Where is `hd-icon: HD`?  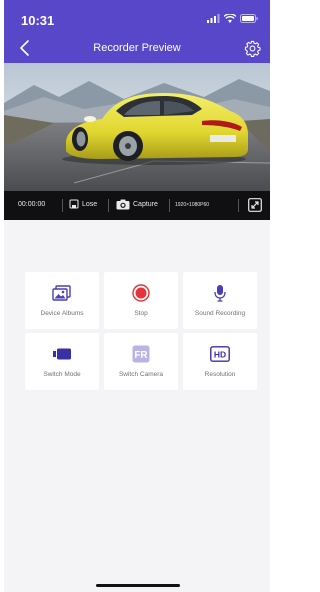 hd-icon: HD is located at coordinates (220, 354).